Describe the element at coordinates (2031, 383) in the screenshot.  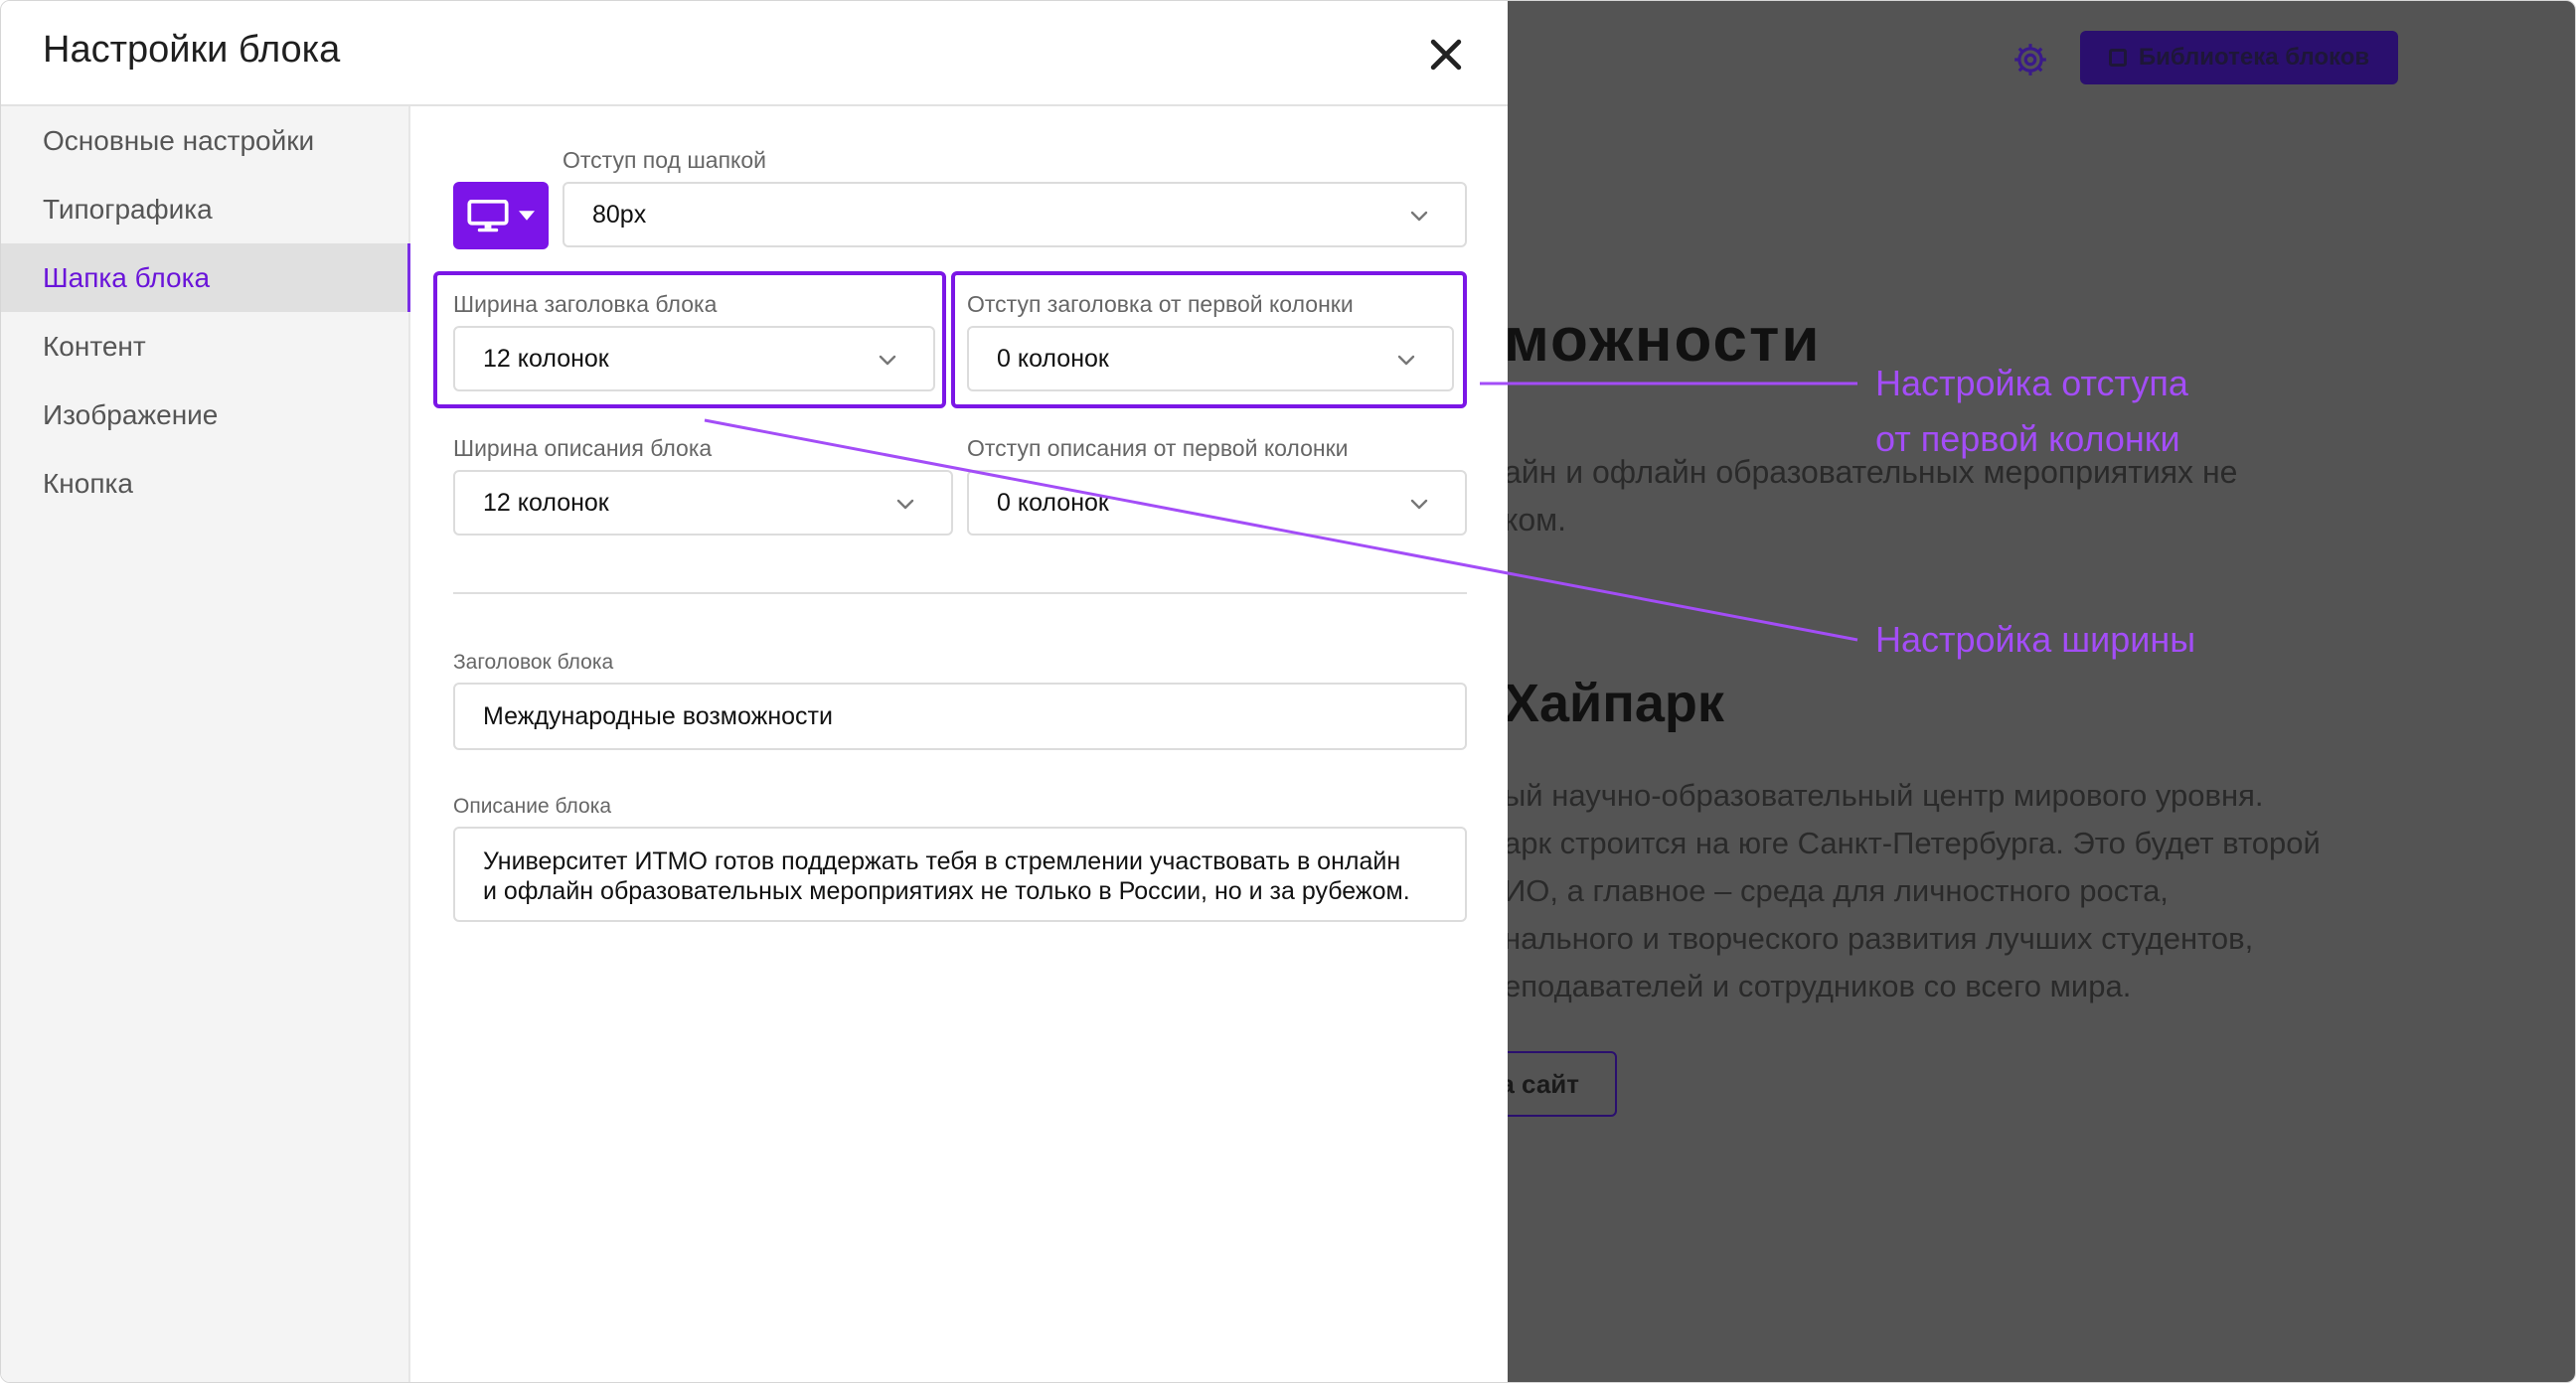
I see `annotation-offset-line1: Настройка отступа` at that location.